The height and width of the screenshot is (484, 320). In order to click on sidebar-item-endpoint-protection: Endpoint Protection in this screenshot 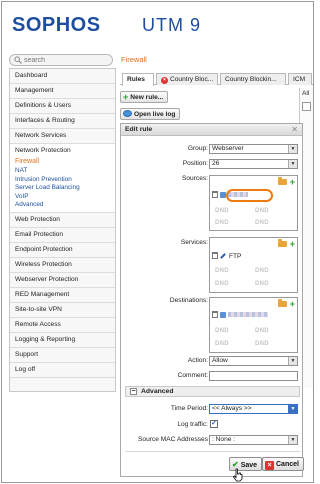, I will do `click(62, 250)`.